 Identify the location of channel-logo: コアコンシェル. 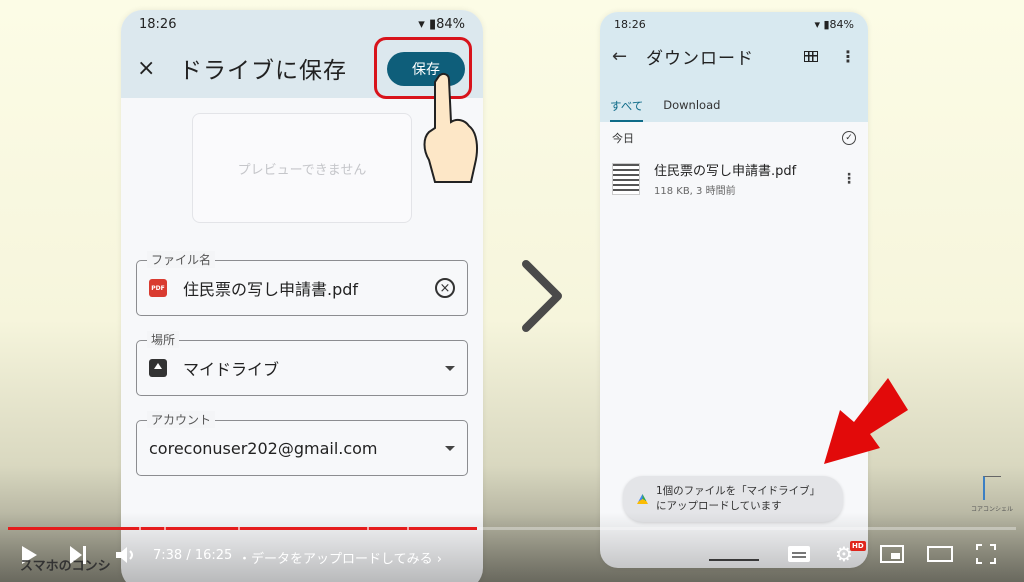
(992, 494).